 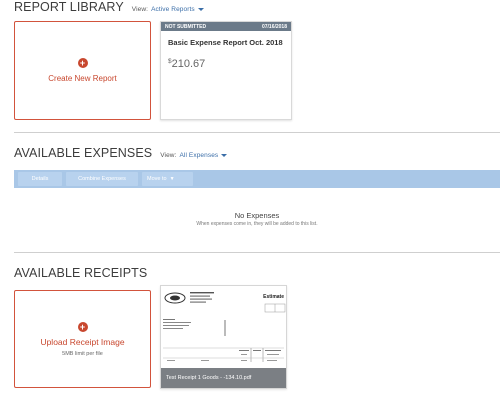 What do you see at coordinates (172, 179) in the screenshot?
I see `chevron-down-icon: ▼` at bounding box center [172, 179].